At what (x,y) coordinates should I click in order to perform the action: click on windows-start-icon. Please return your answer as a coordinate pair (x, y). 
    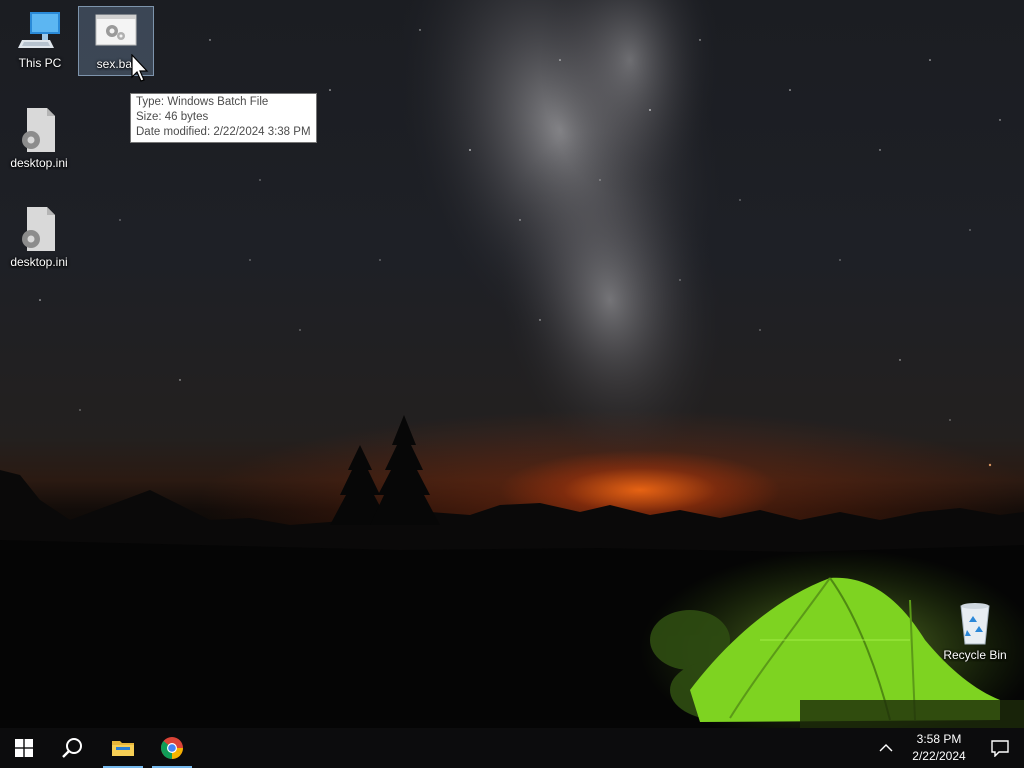
    Looking at the image, I should click on (24, 748).